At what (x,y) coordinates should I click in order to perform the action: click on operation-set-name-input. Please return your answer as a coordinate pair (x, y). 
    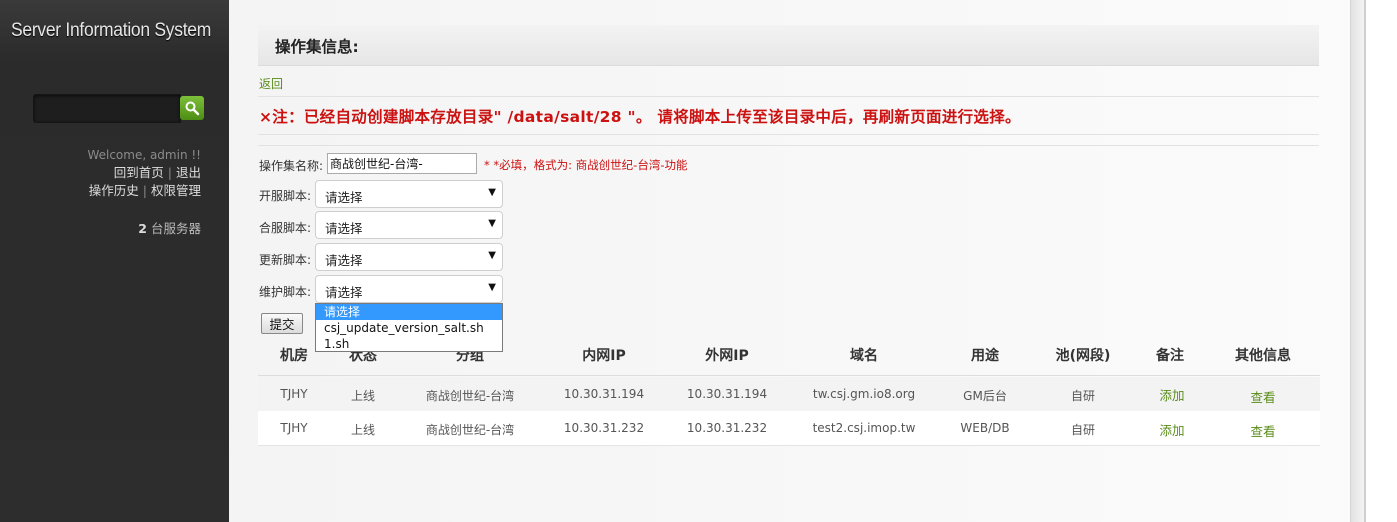
    Looking at the image, I should click on (402, 163).